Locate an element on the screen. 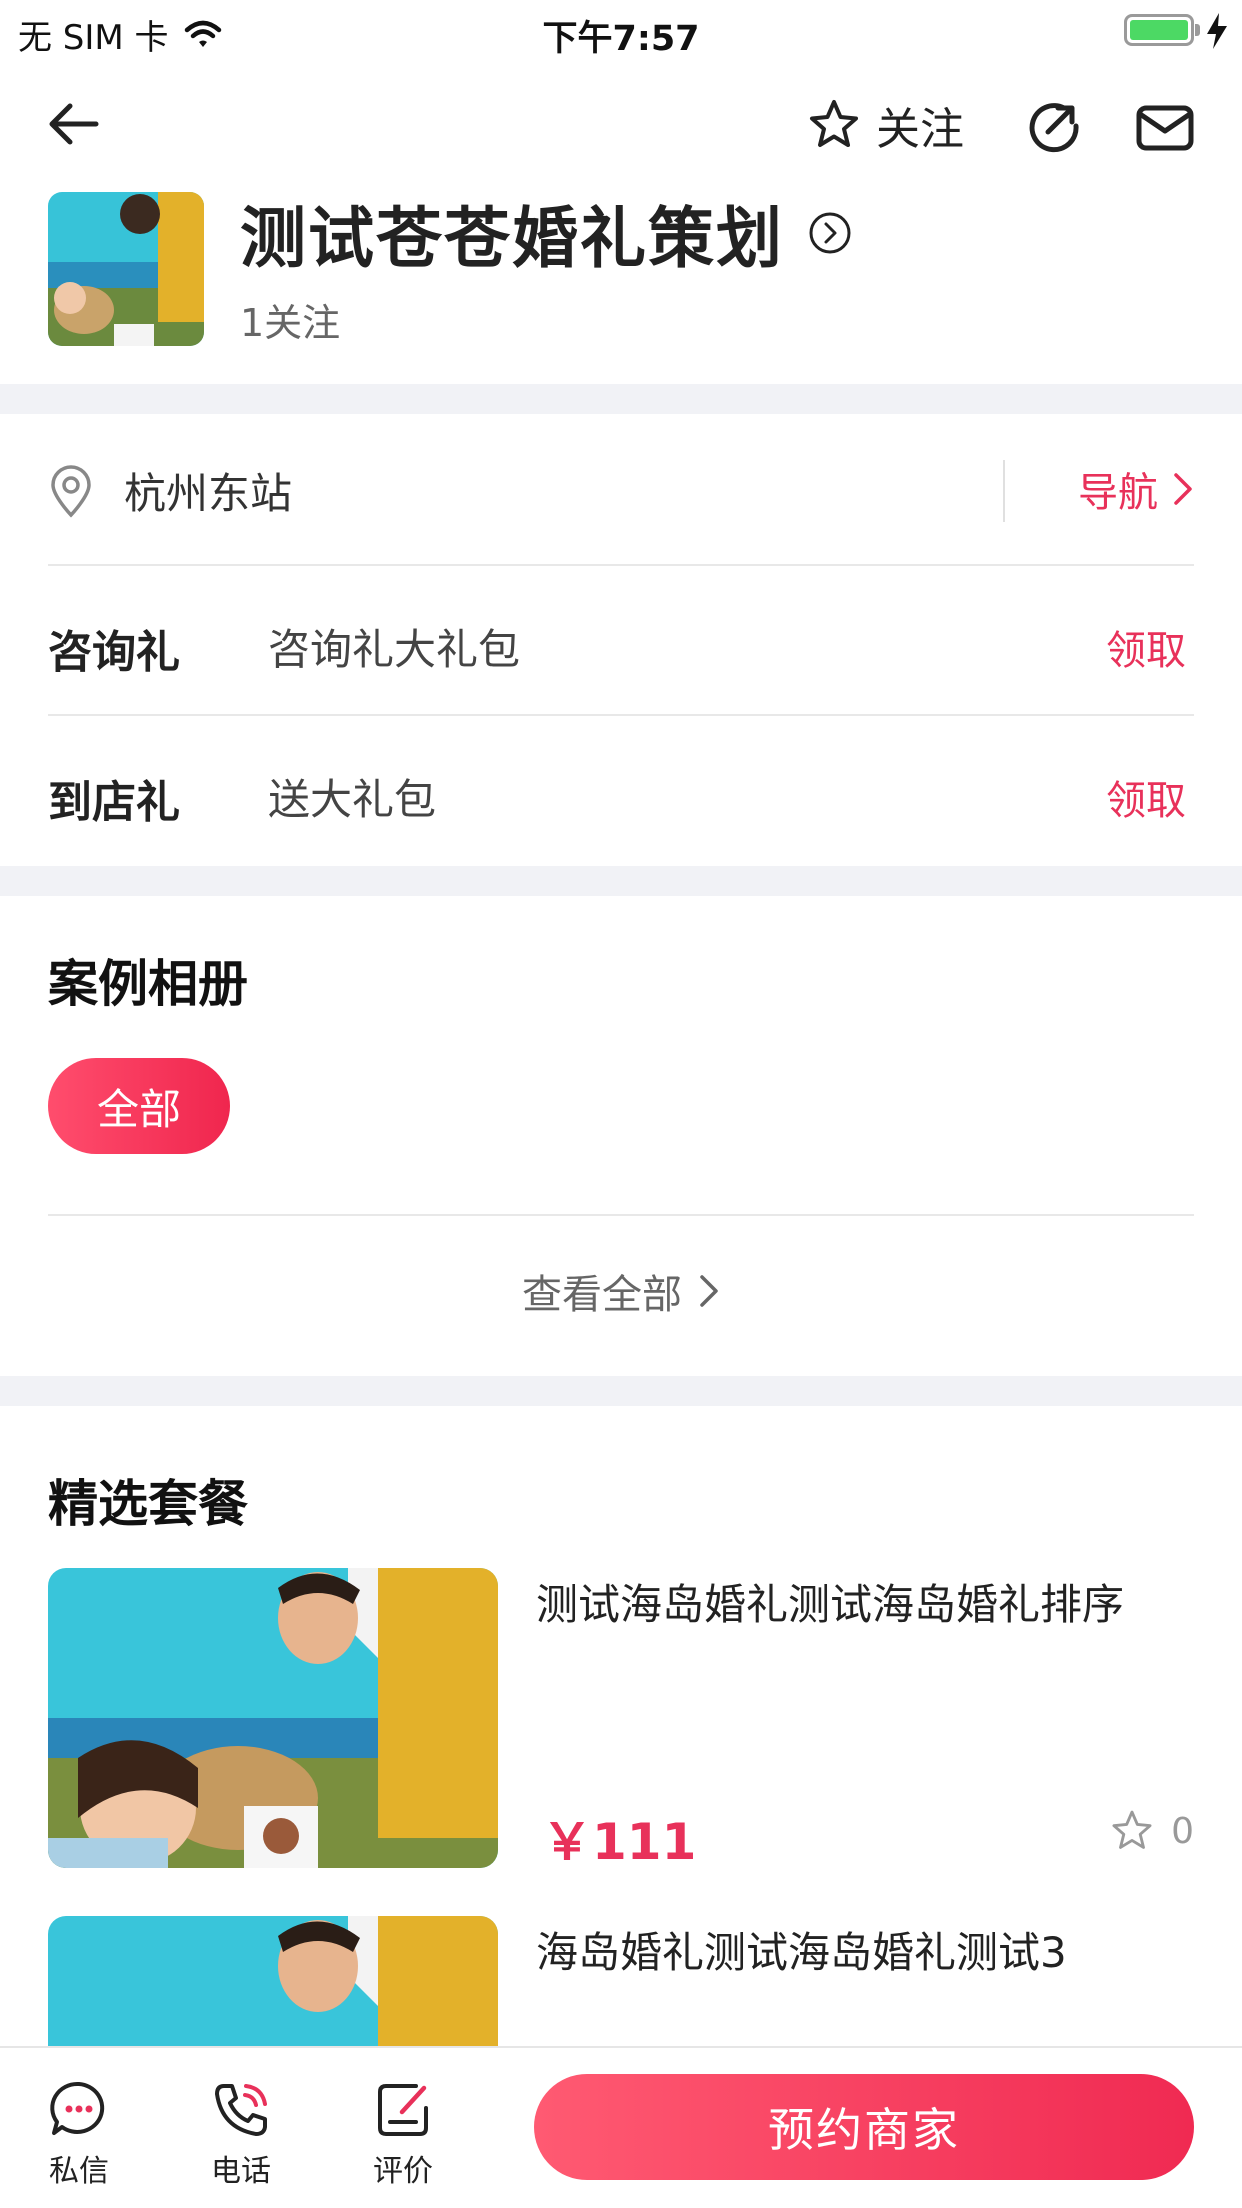  view-all-link: 查看全部 is located at coordinates (621, 1291).